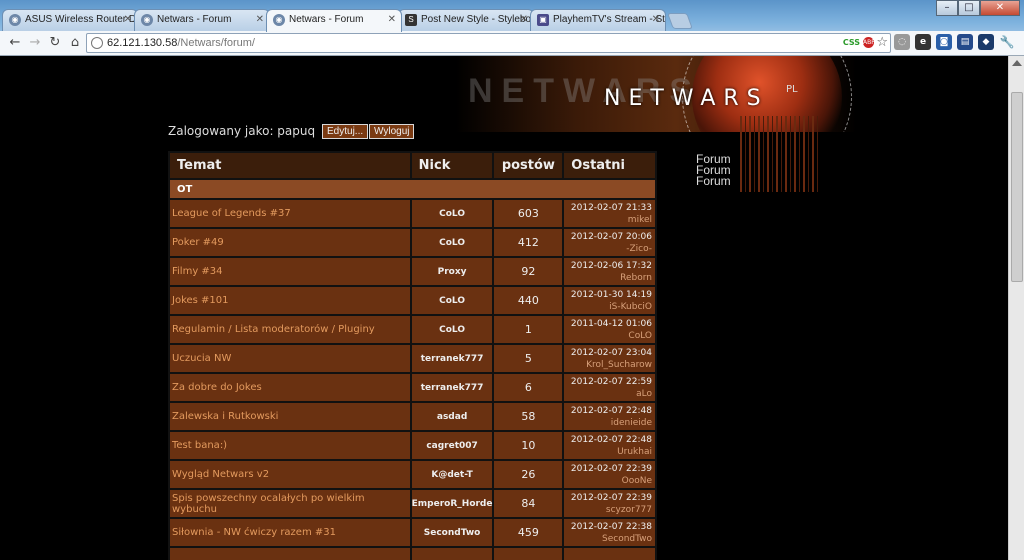 The height and width of the screenshot is (560, 1024). I want to click on table-row: Poker #49 CoLO 412 2012-02-07 20:06 -Zico-, so click(412, 242).